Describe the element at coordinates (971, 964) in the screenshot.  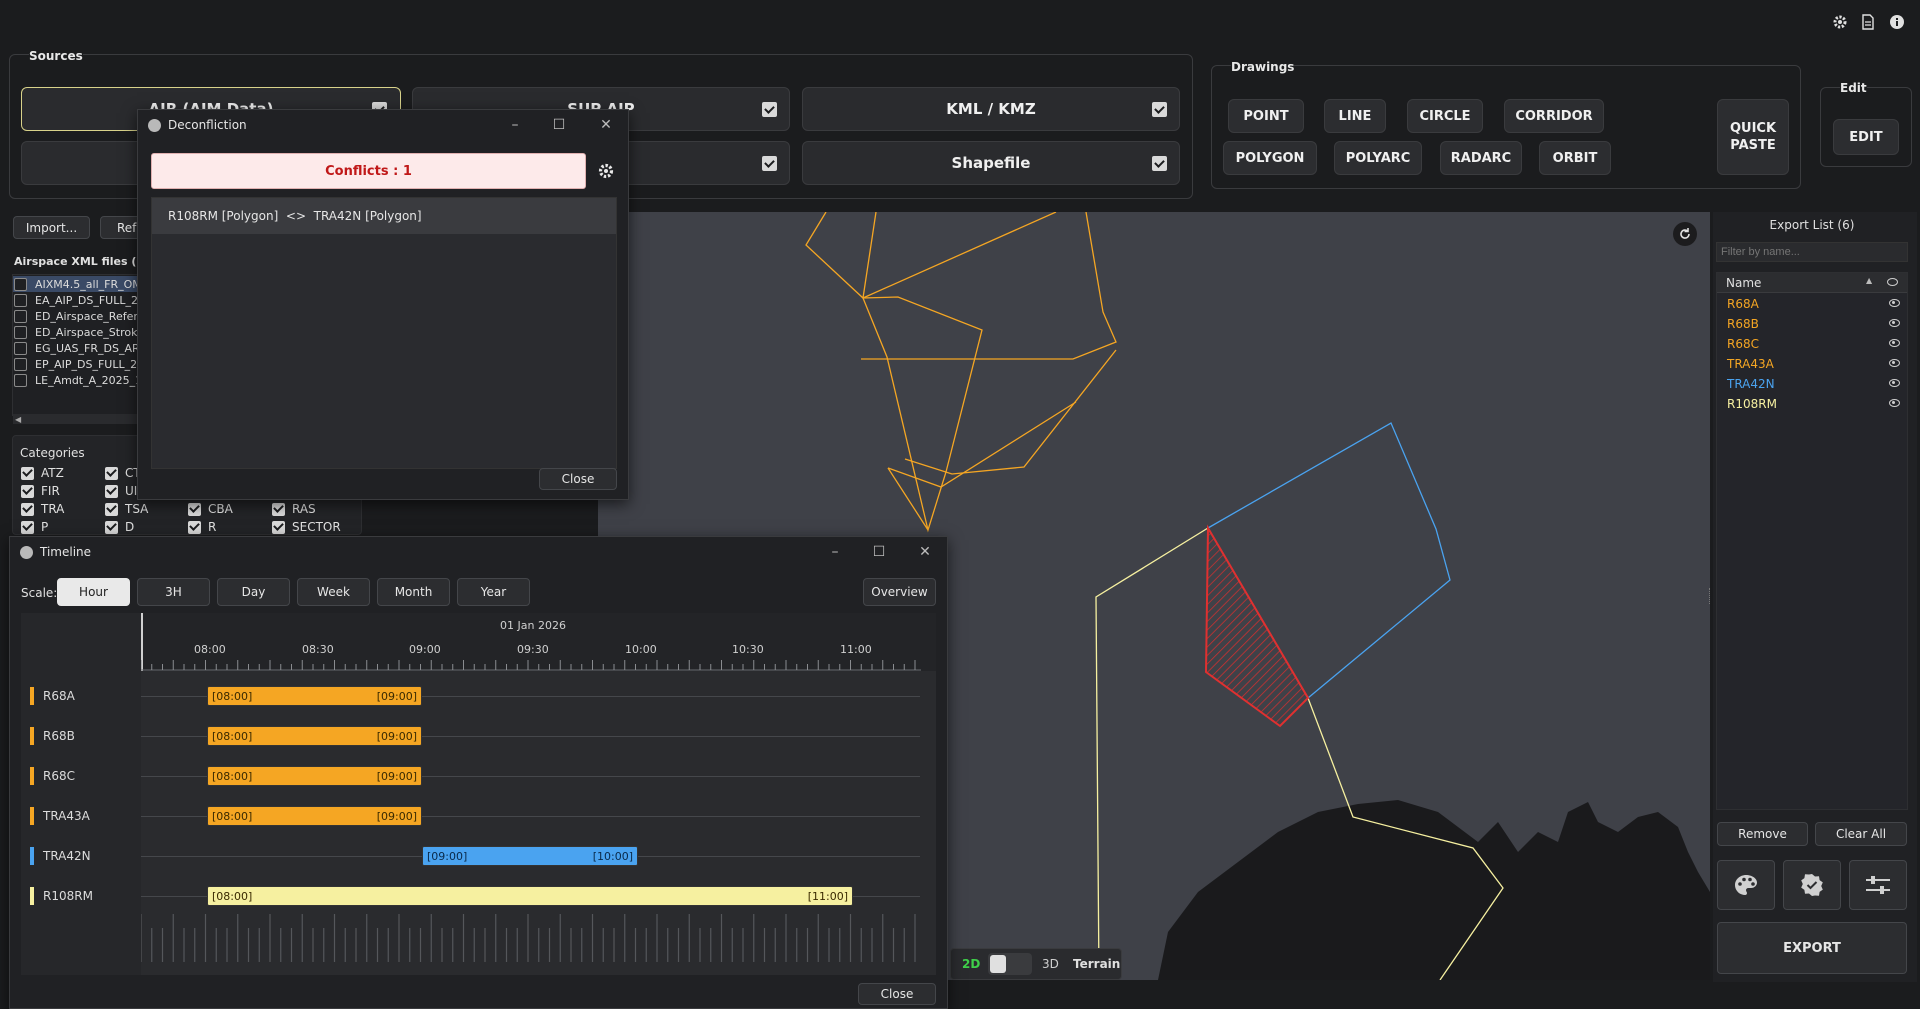
I see `mode-2d-label: 2D` at that location.